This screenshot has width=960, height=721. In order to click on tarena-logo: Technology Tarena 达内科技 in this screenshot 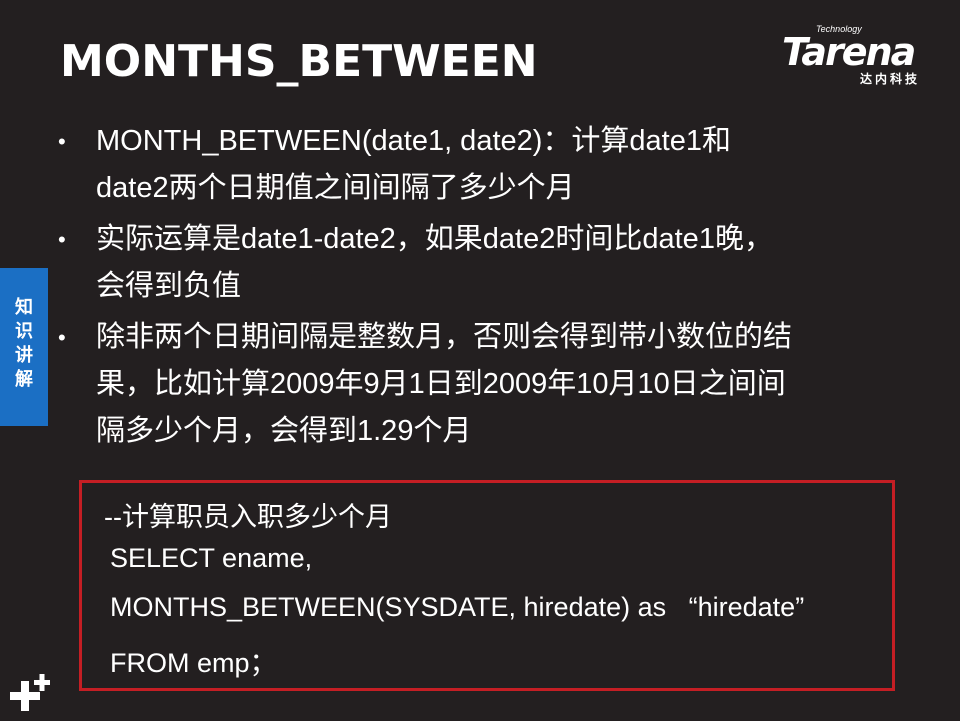, I will do `click(865, 55)`.